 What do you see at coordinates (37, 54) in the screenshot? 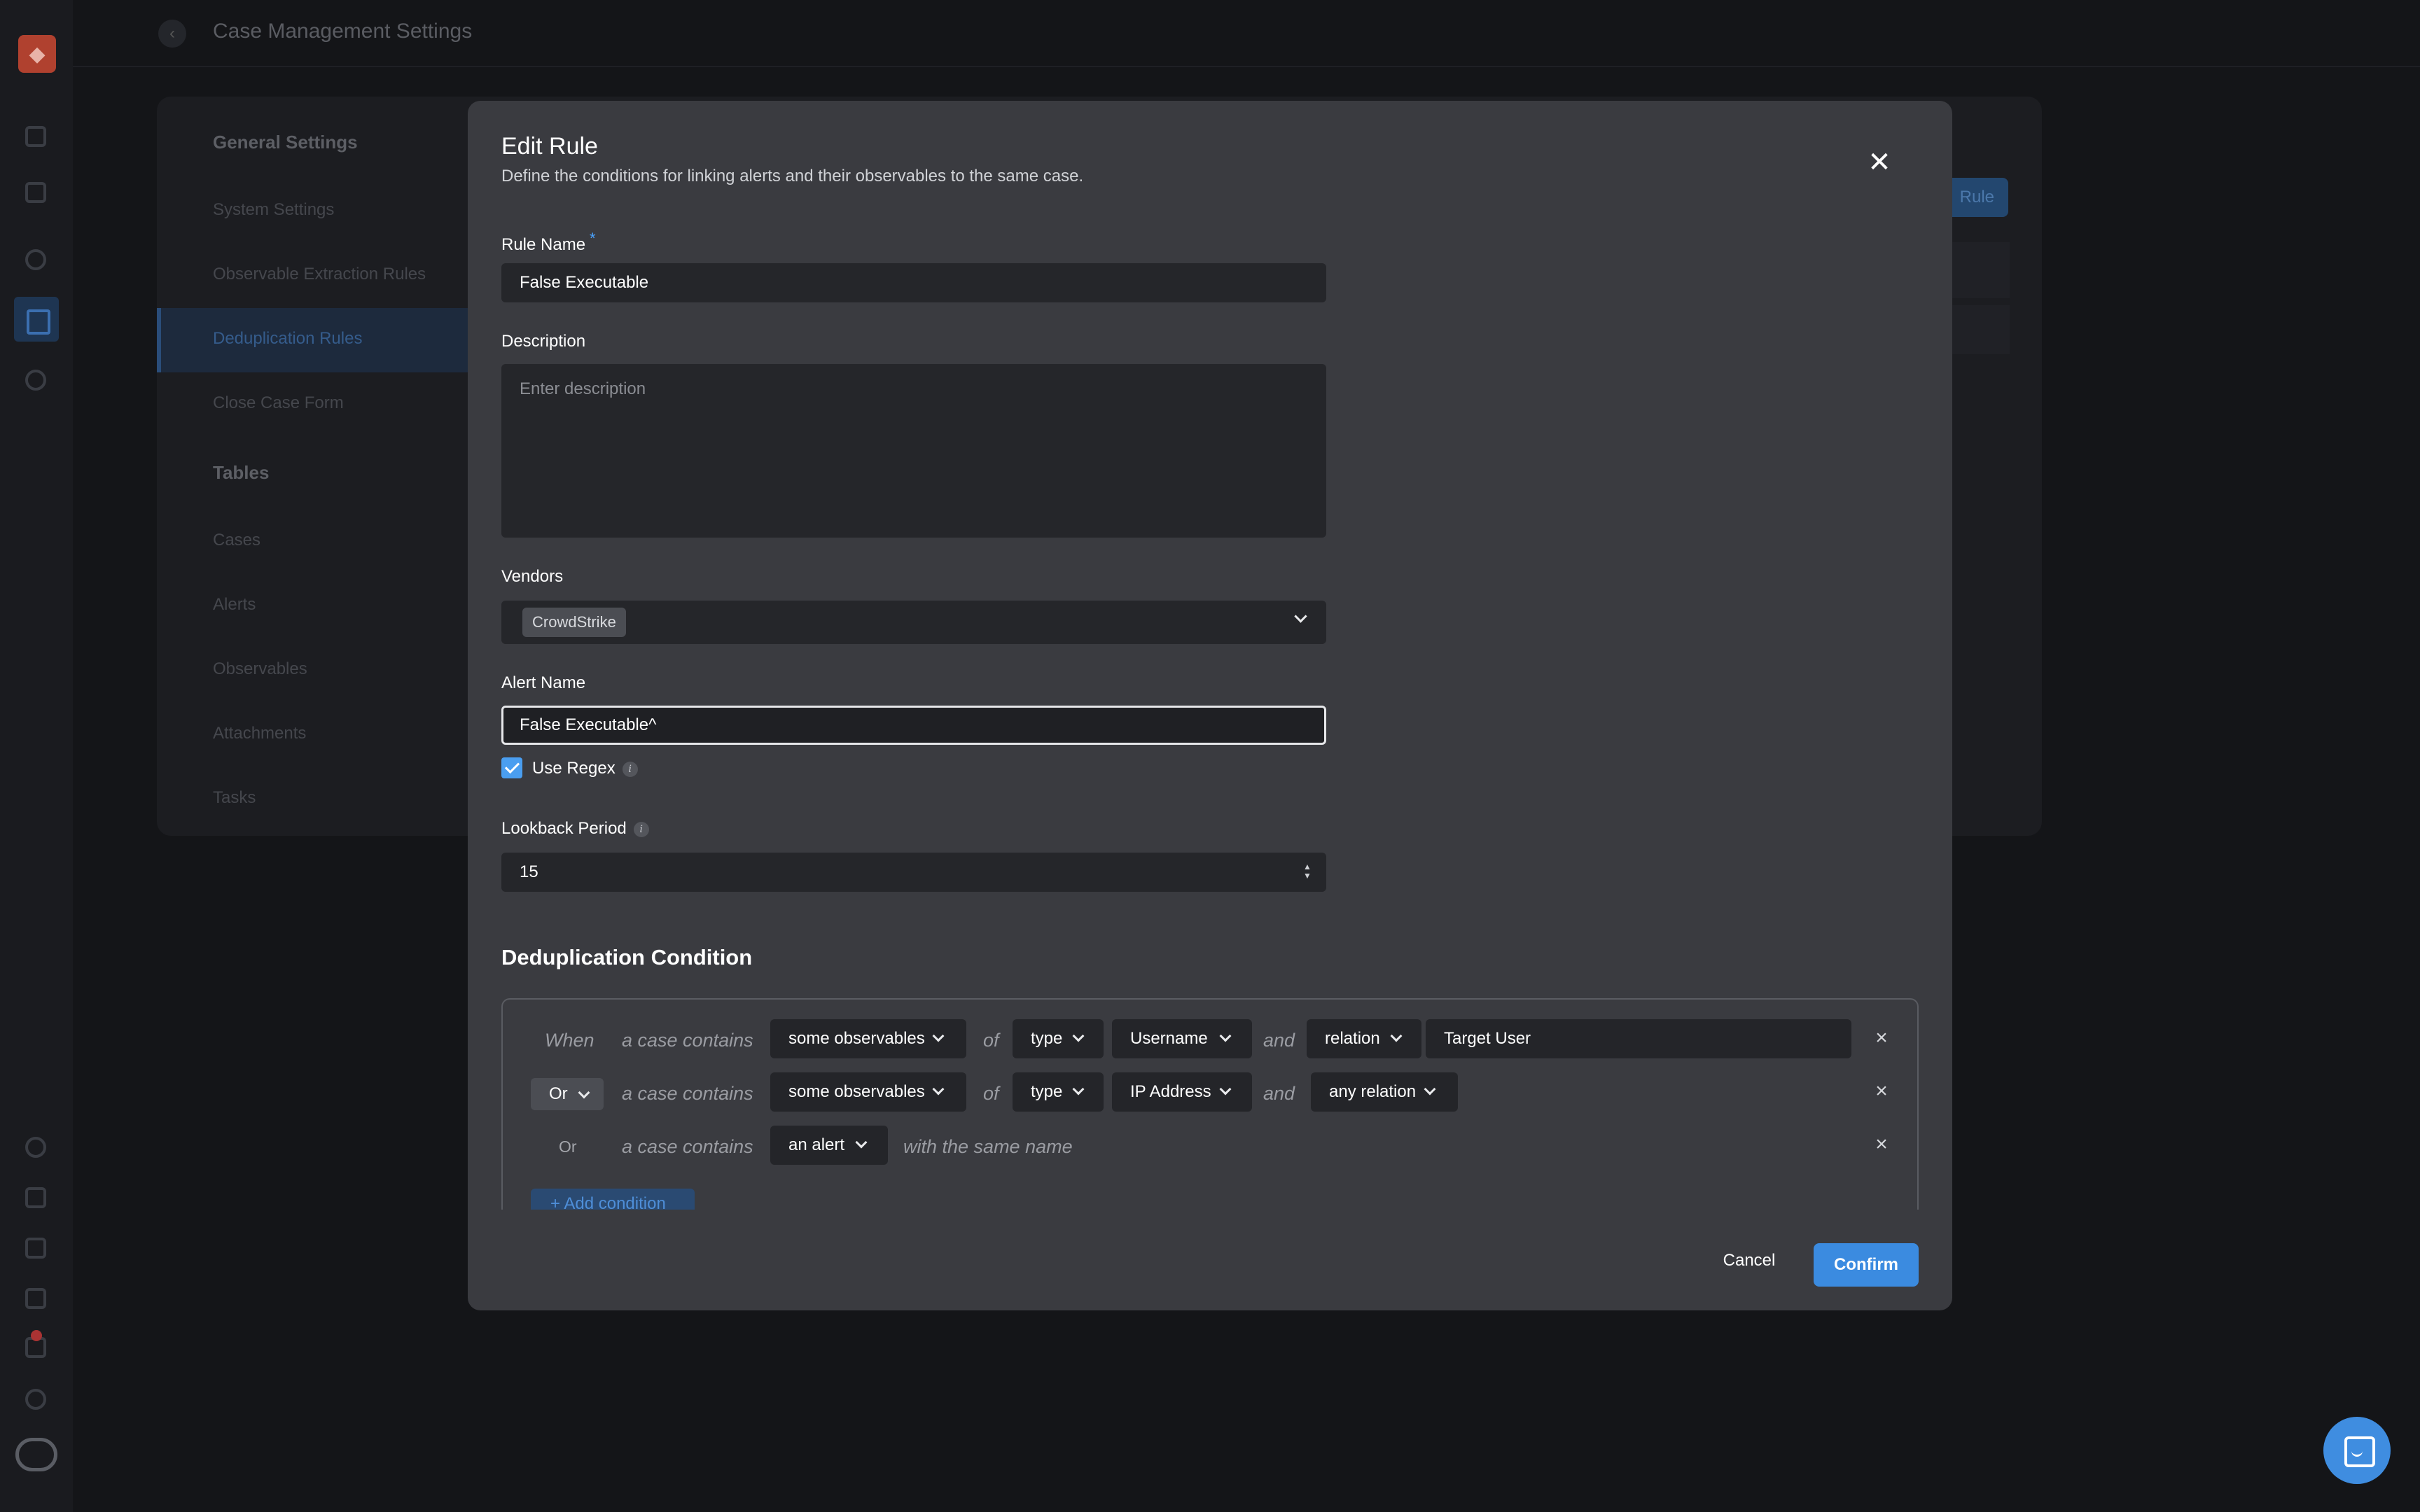
I see `app-logo: ◆` at bounding box center [37, 54].